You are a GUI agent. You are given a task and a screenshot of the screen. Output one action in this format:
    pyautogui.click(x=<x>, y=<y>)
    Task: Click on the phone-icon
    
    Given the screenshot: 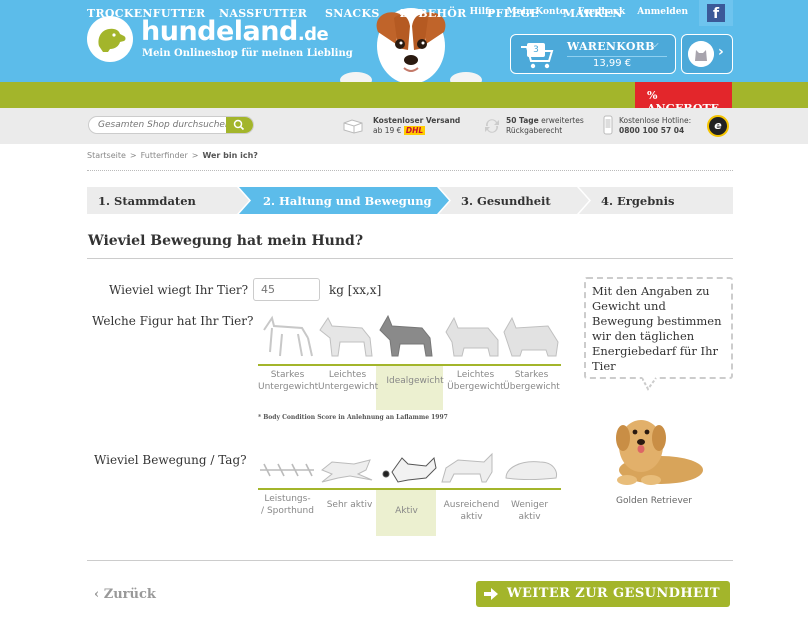 What is the action you would take?
    pyautogui.click(x=608, y=125)
    